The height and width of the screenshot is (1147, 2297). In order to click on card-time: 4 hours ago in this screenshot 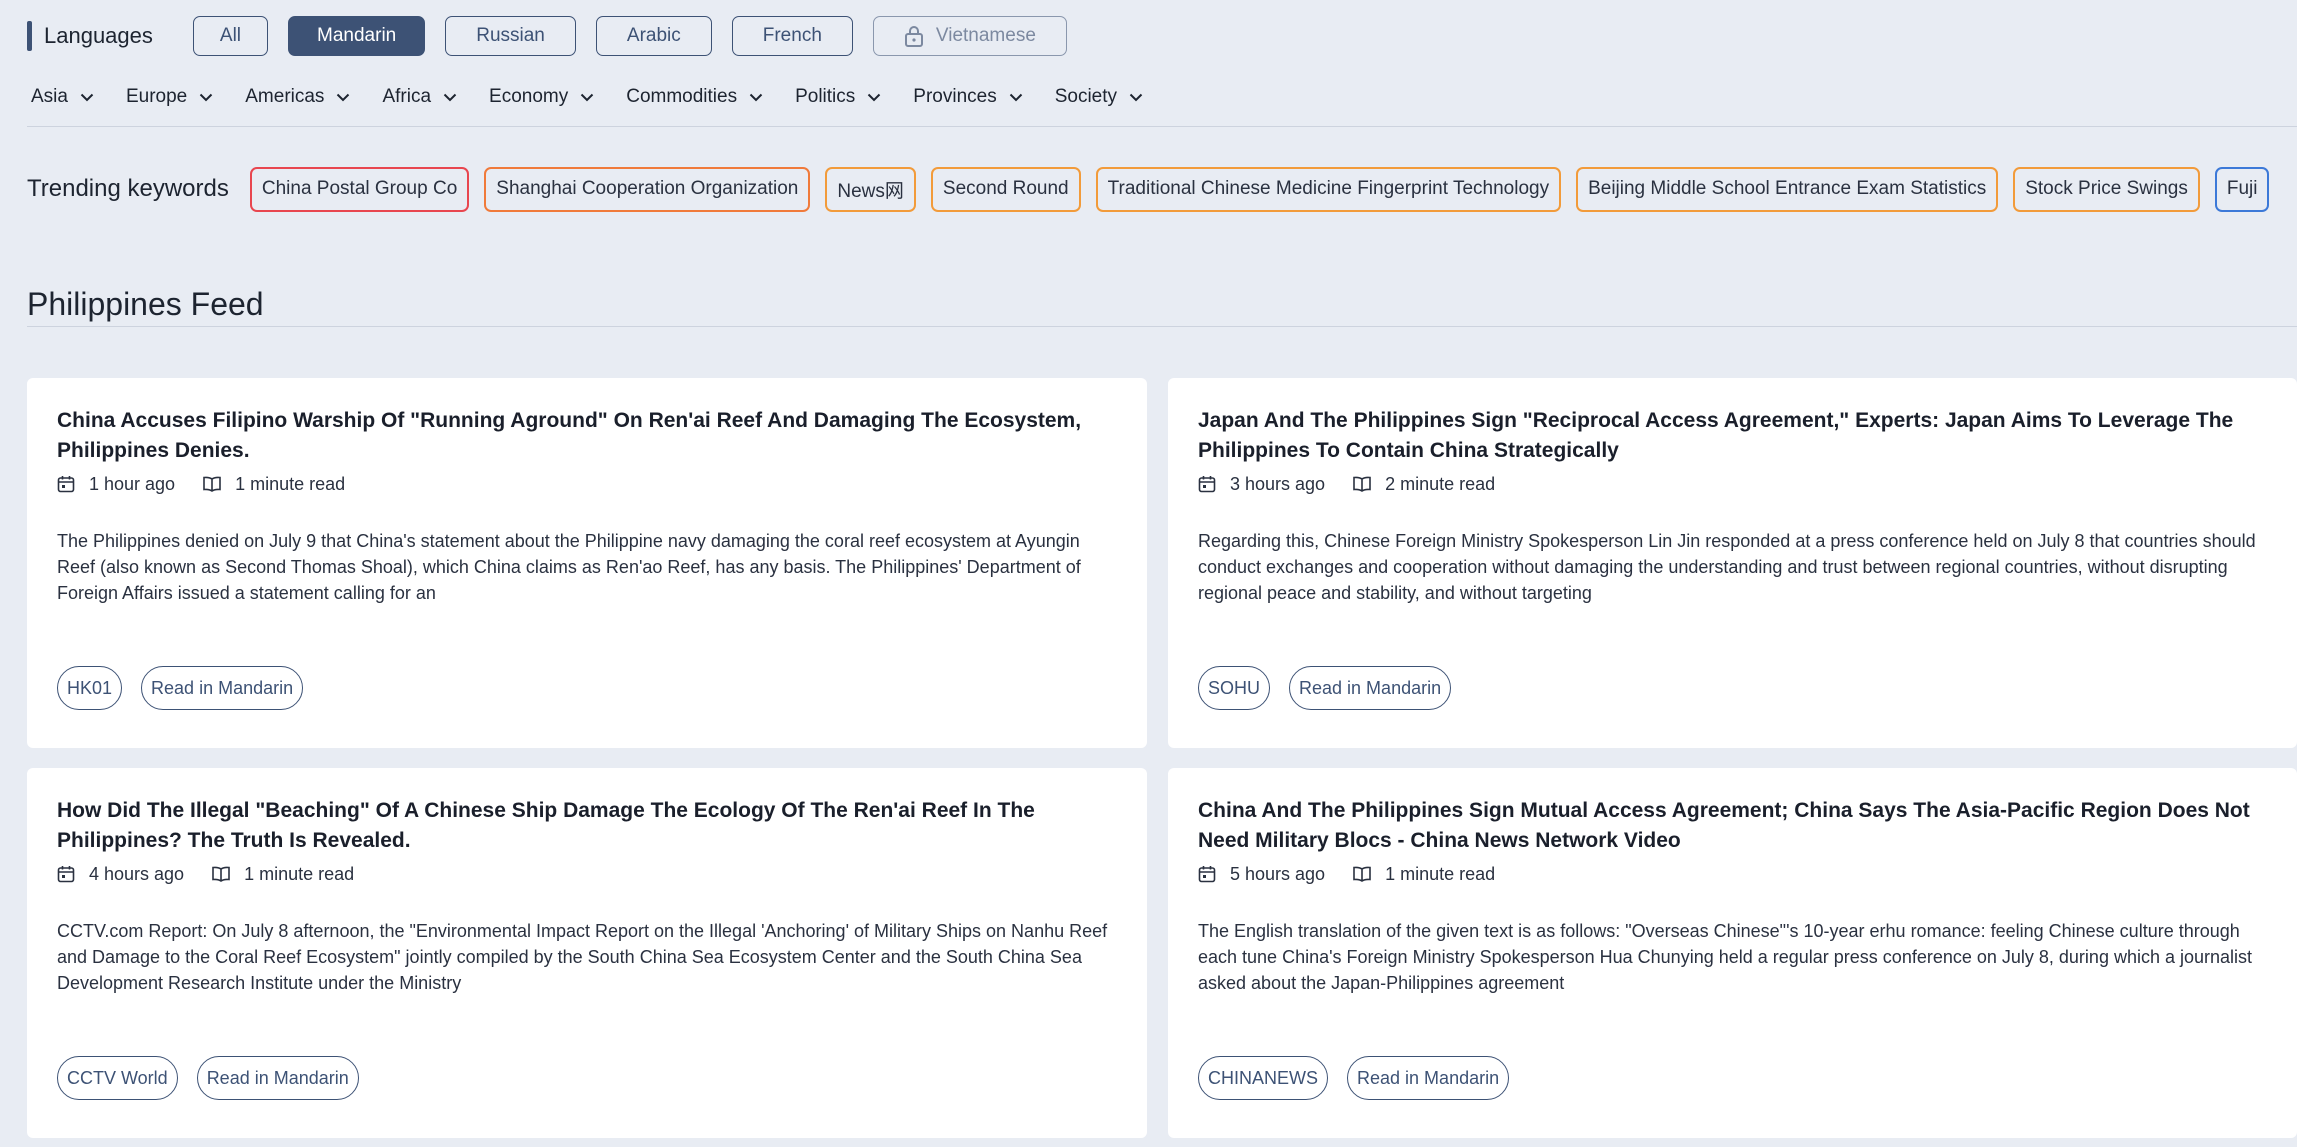, I will do `click(120, 874)`.